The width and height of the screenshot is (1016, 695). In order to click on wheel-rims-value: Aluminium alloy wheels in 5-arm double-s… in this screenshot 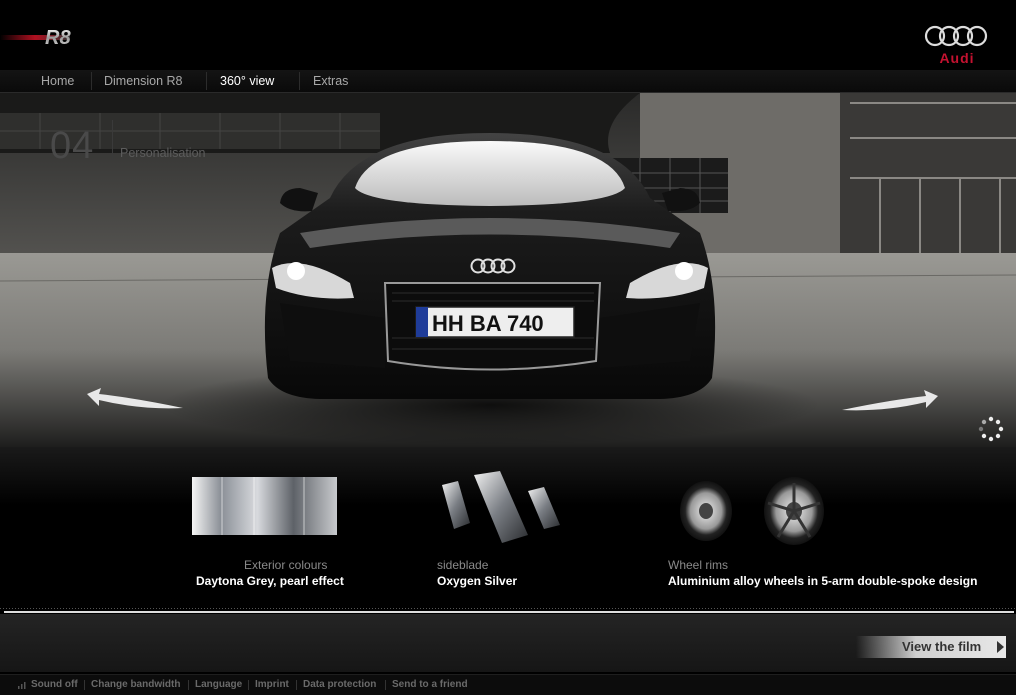, I will do `click(823, 581)`.